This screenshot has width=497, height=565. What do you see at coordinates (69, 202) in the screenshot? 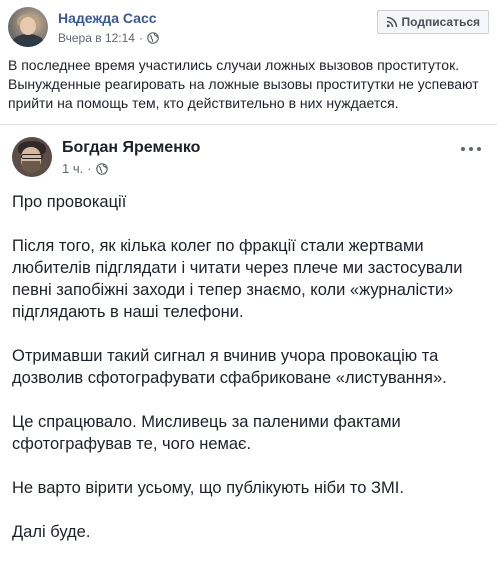
I see `shared-post-paragraph: Про провокації` at bounding box center [69, 202].